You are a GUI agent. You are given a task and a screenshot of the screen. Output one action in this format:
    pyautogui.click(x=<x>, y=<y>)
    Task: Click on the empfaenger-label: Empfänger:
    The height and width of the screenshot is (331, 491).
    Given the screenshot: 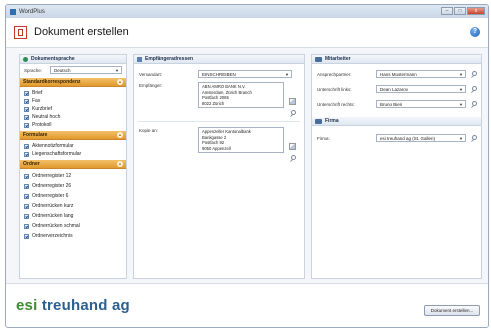 What is the action you would take?
    pyautogui.click(x=151, y=85)
    